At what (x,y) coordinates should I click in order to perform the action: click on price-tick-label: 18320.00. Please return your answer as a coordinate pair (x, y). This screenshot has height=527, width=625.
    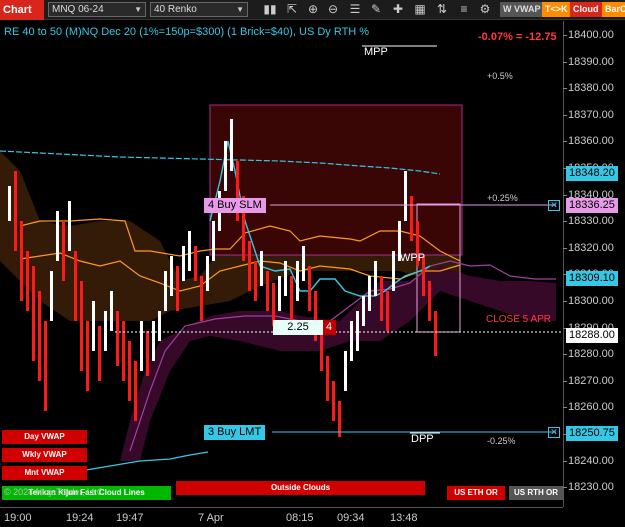
    Looking at the image, I should click on (588, 247).